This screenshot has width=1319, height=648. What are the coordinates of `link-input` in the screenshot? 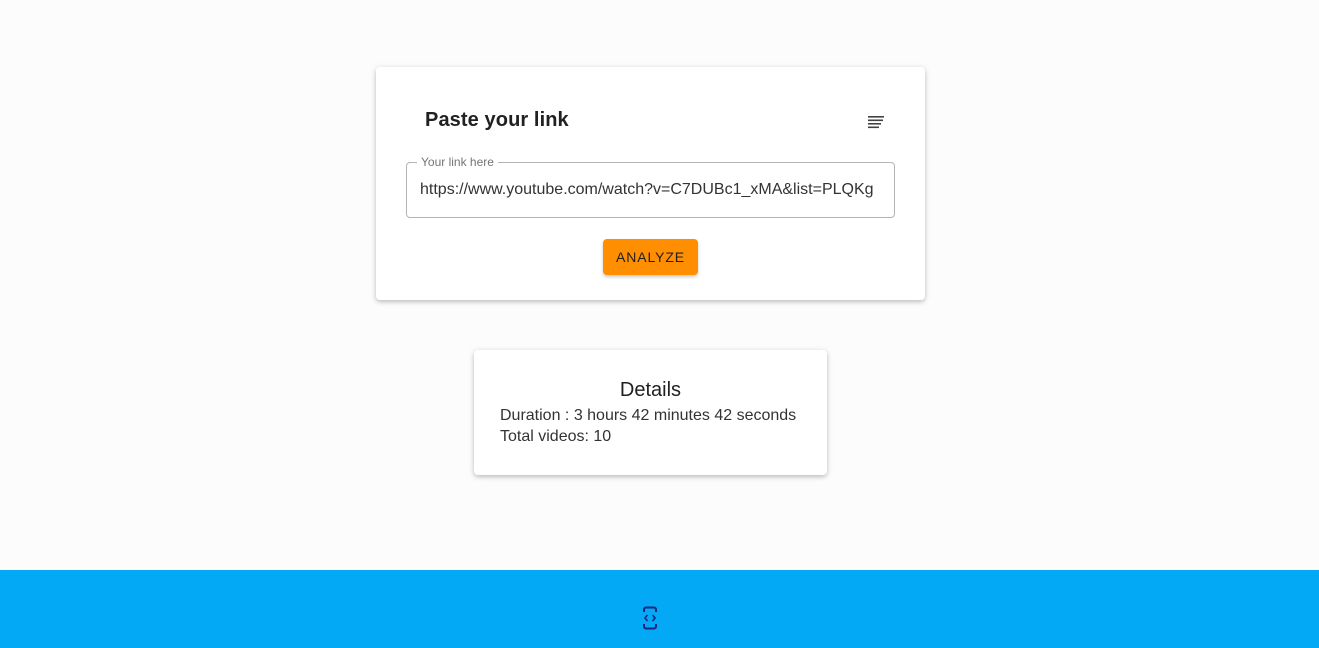 It's located at (653, 190).